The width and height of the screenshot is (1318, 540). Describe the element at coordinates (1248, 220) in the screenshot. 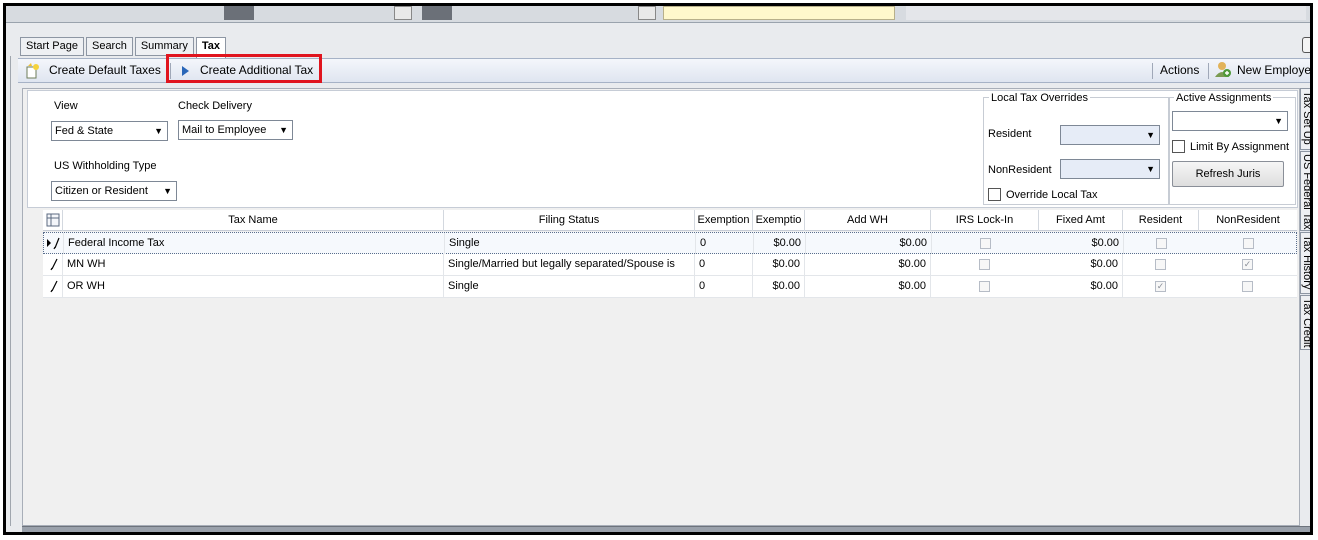

I see `column-header-nonresident: NonResident` at that location.